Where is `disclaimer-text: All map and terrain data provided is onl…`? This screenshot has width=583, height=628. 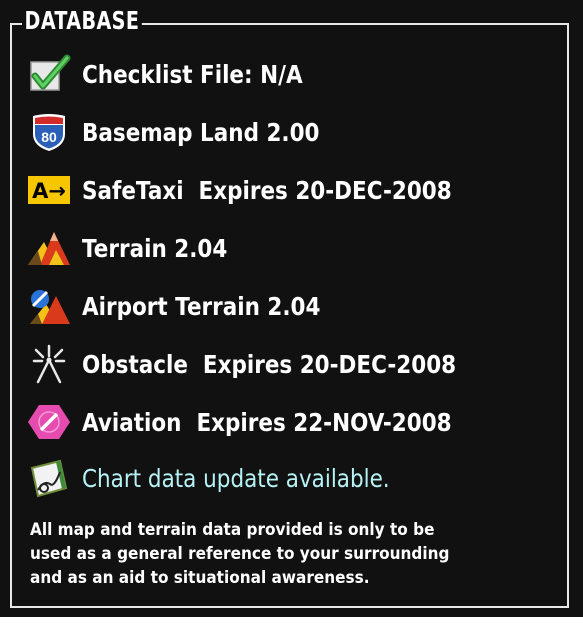
disclaimer-text: All map and terrain data provided is onl… is located at coordinates (240, 554).